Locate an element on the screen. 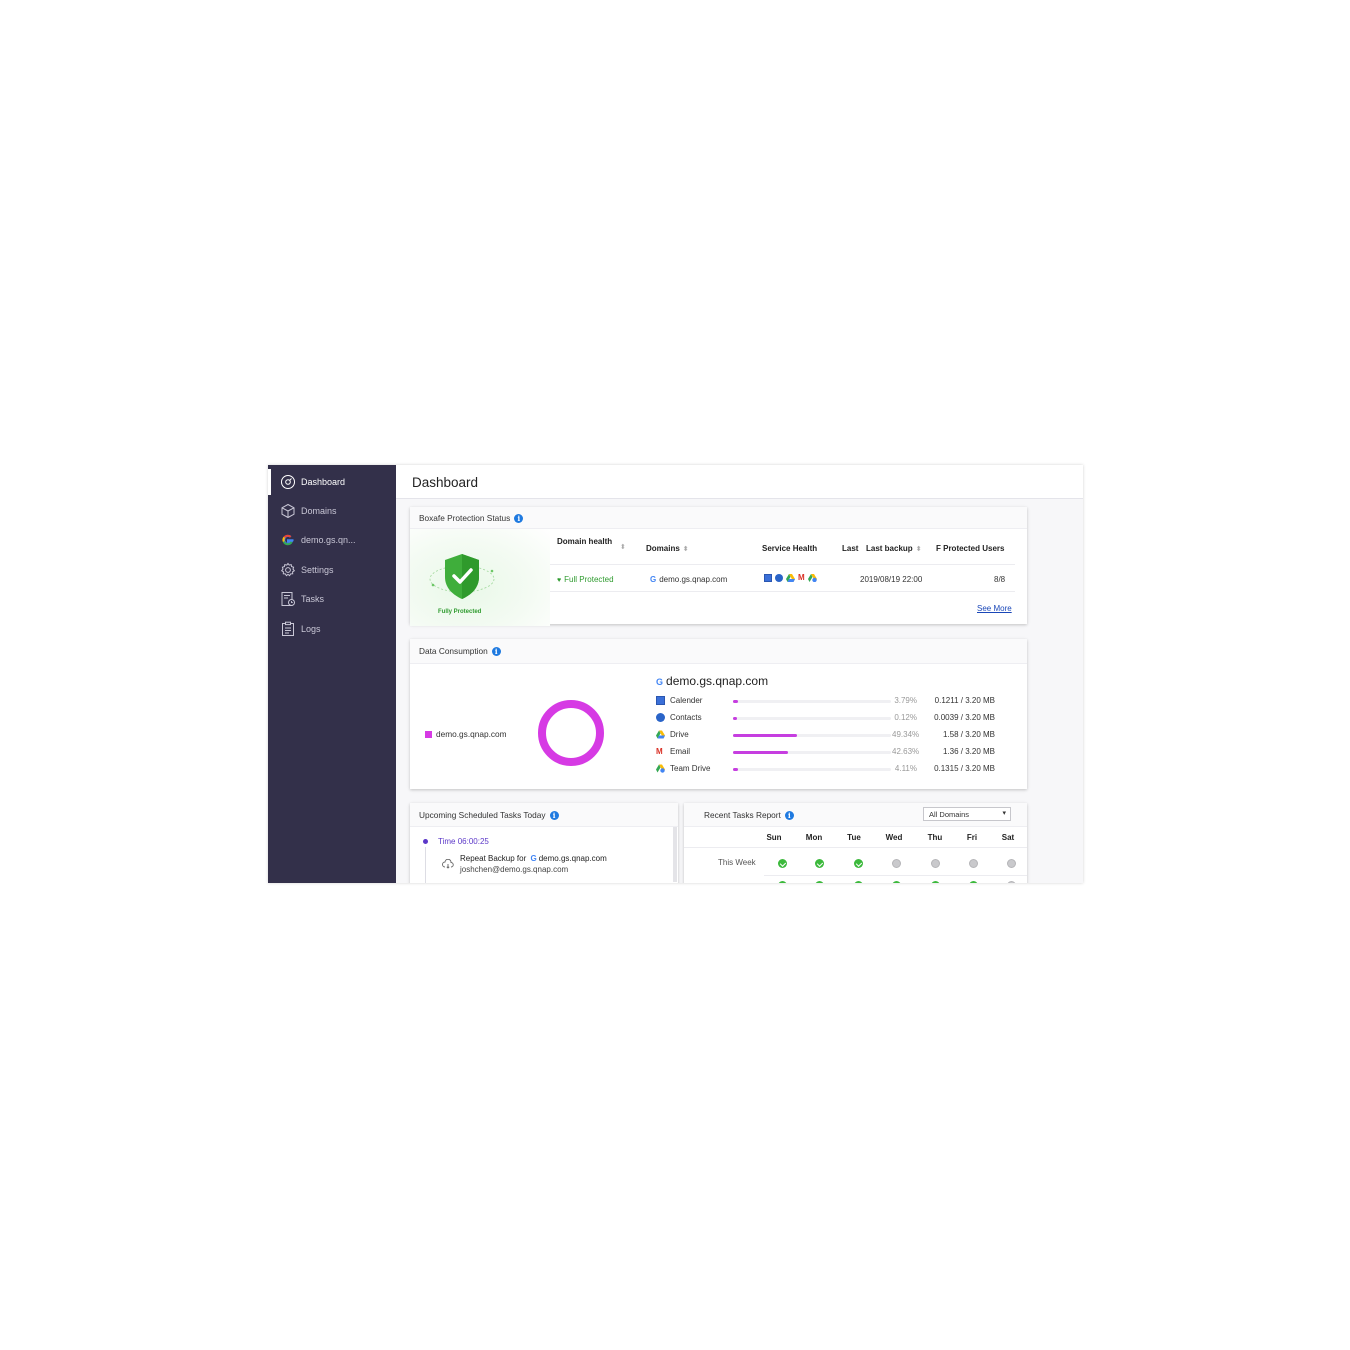 This screenshot has width=1350, height=1350. sidebar-item-settings: Settings is located at coordinates (332, 570).